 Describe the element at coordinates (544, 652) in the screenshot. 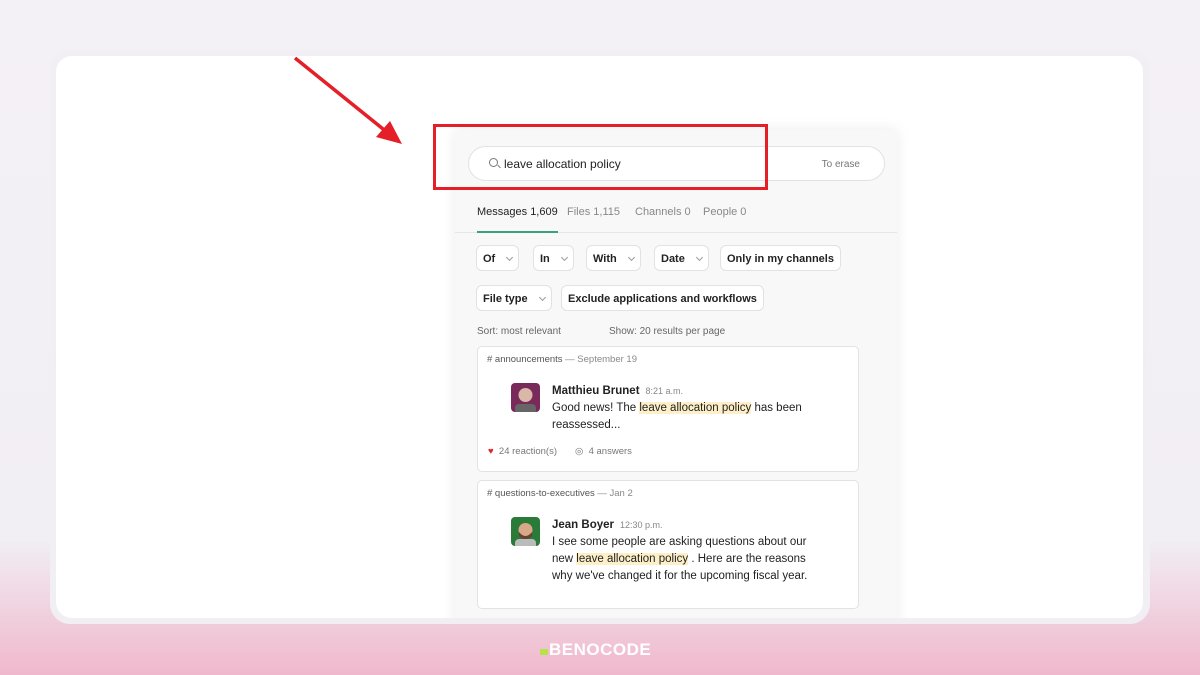

I see `logo-mark-icon` at that location.